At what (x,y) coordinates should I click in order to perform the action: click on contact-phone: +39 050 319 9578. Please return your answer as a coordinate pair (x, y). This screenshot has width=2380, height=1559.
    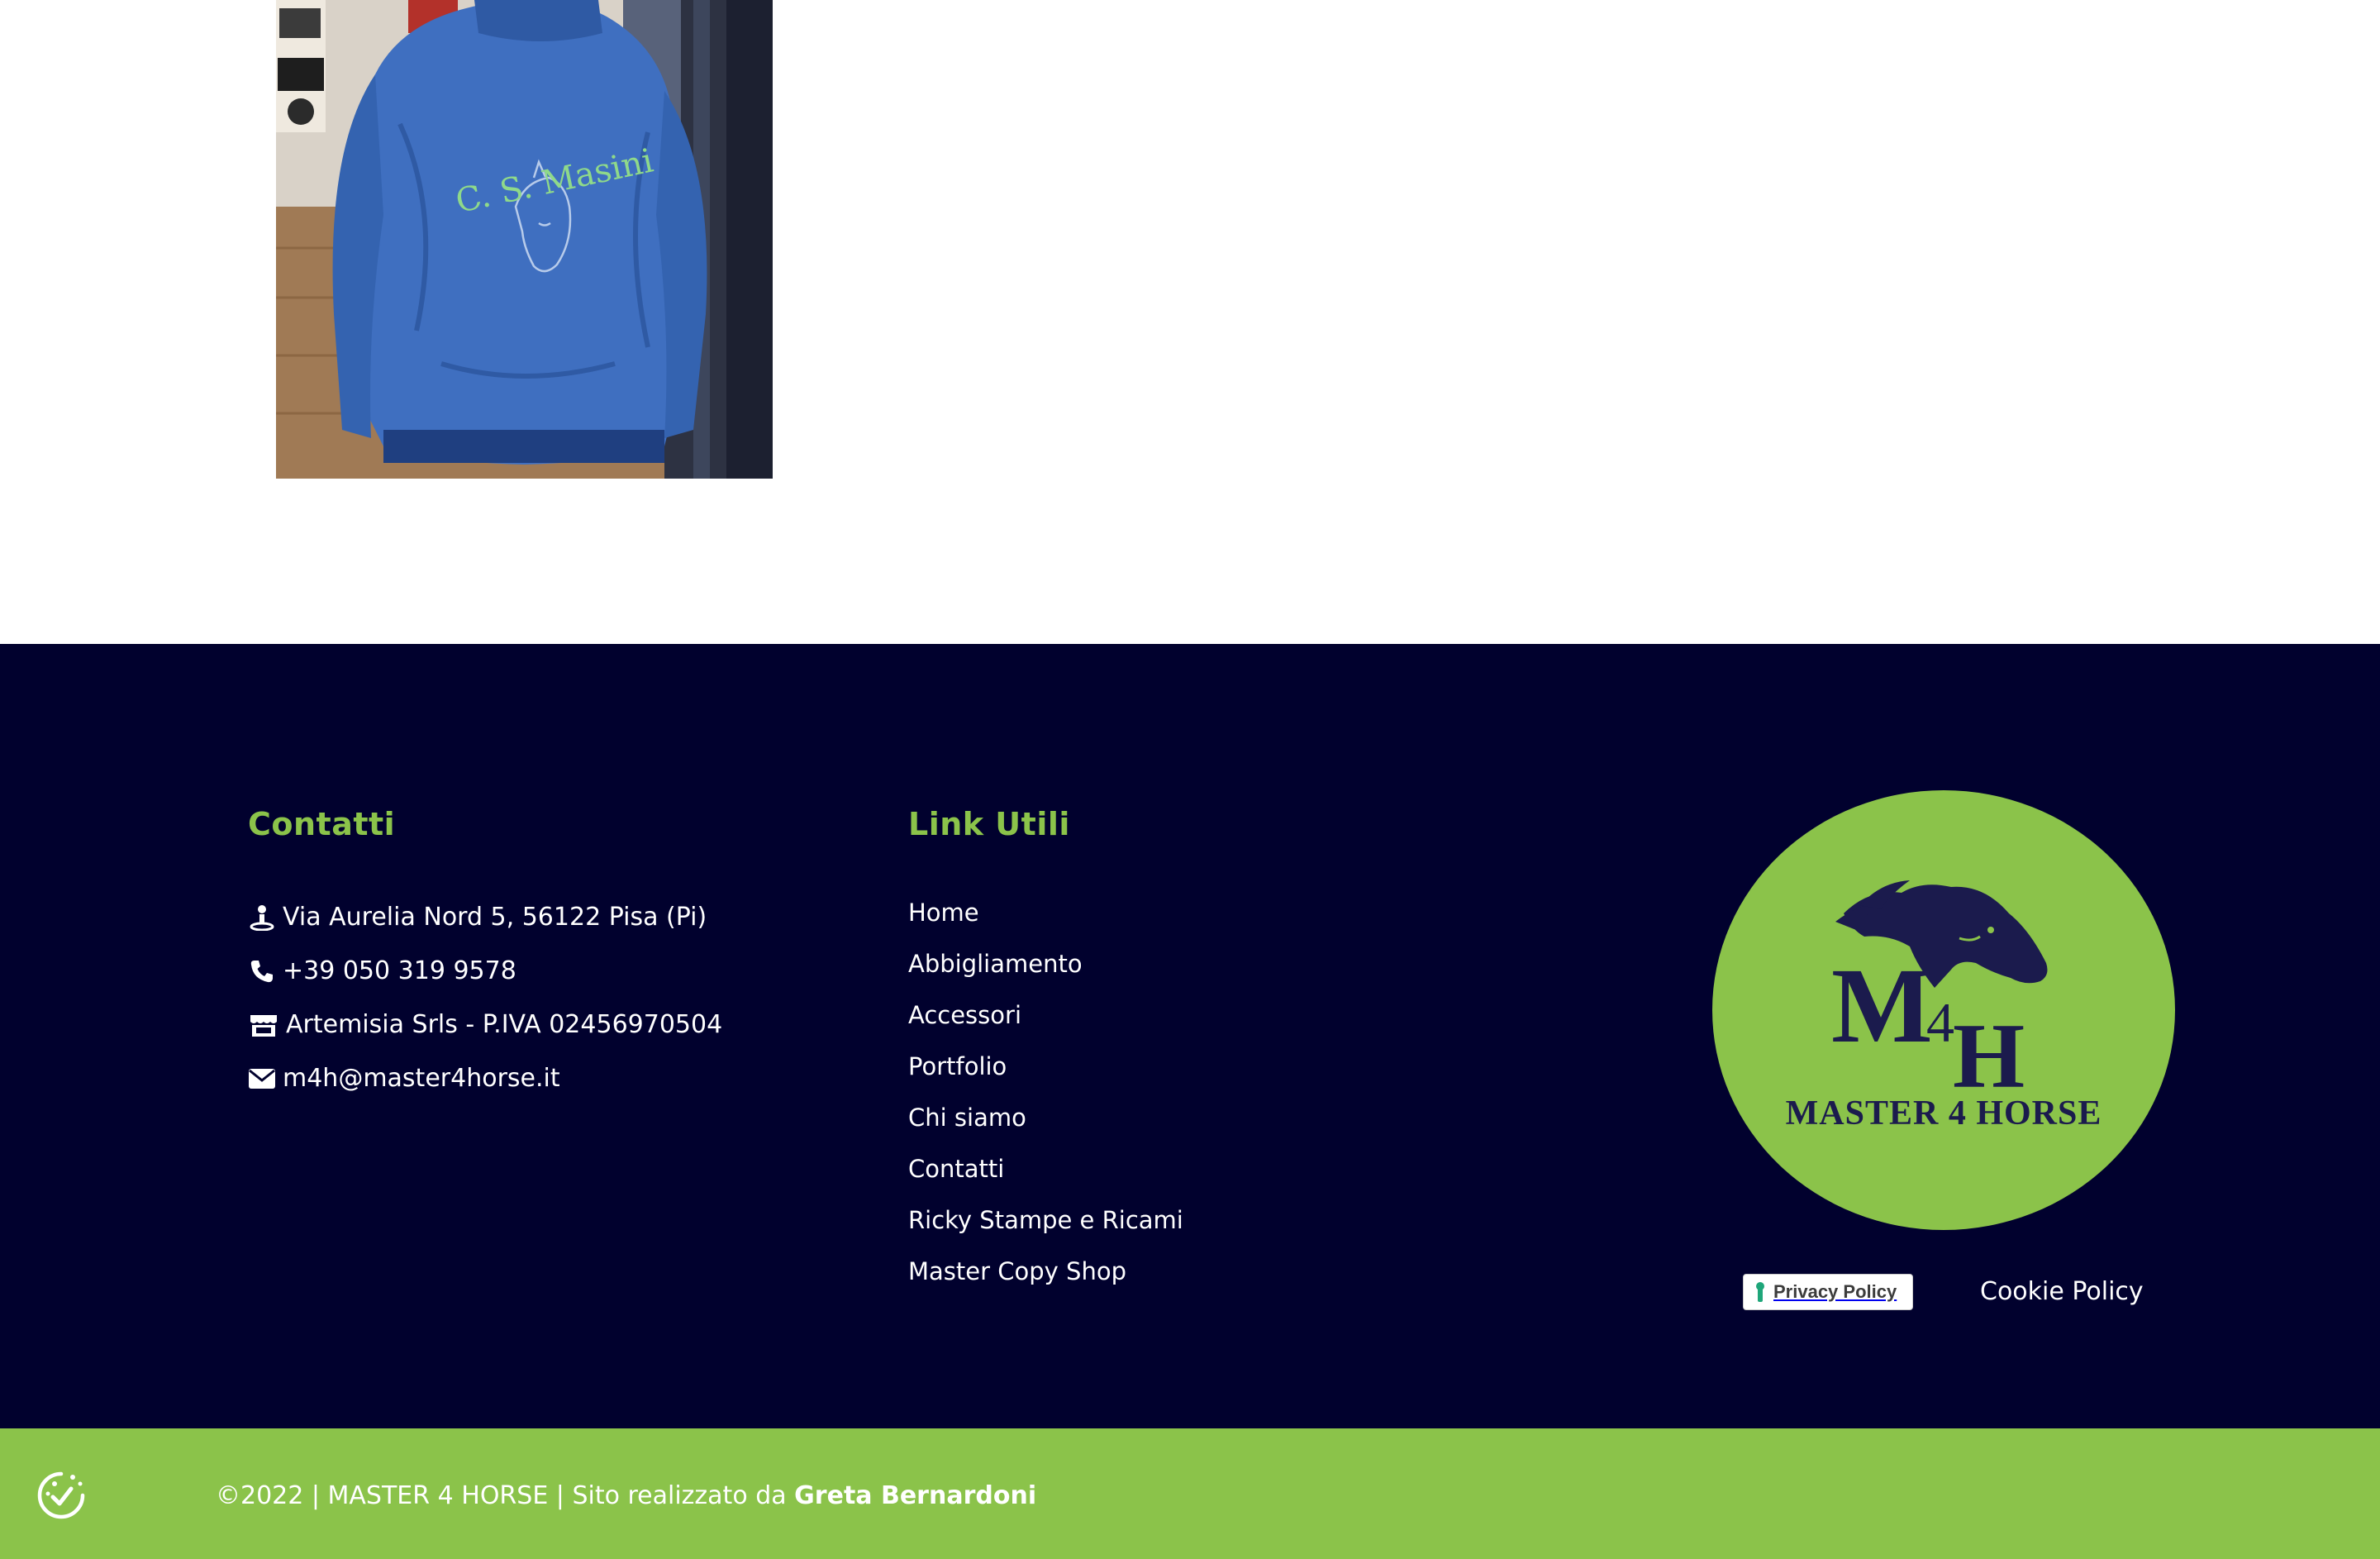
    Looking at the image, I should click on (485, 971).